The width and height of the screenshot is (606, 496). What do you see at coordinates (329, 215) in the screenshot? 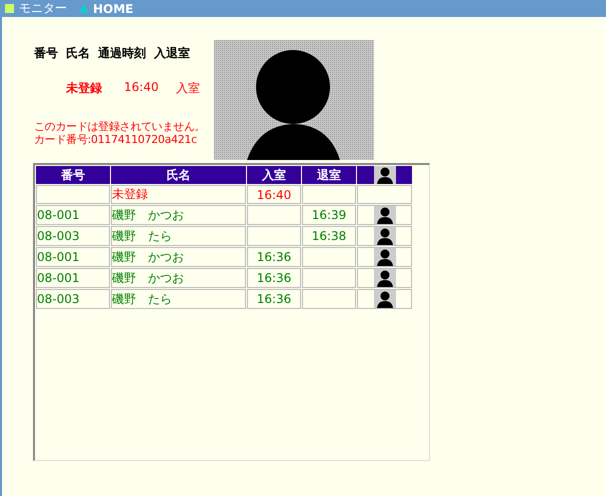
I see `table-cell: 16:39` at bounding box center [329, 215].